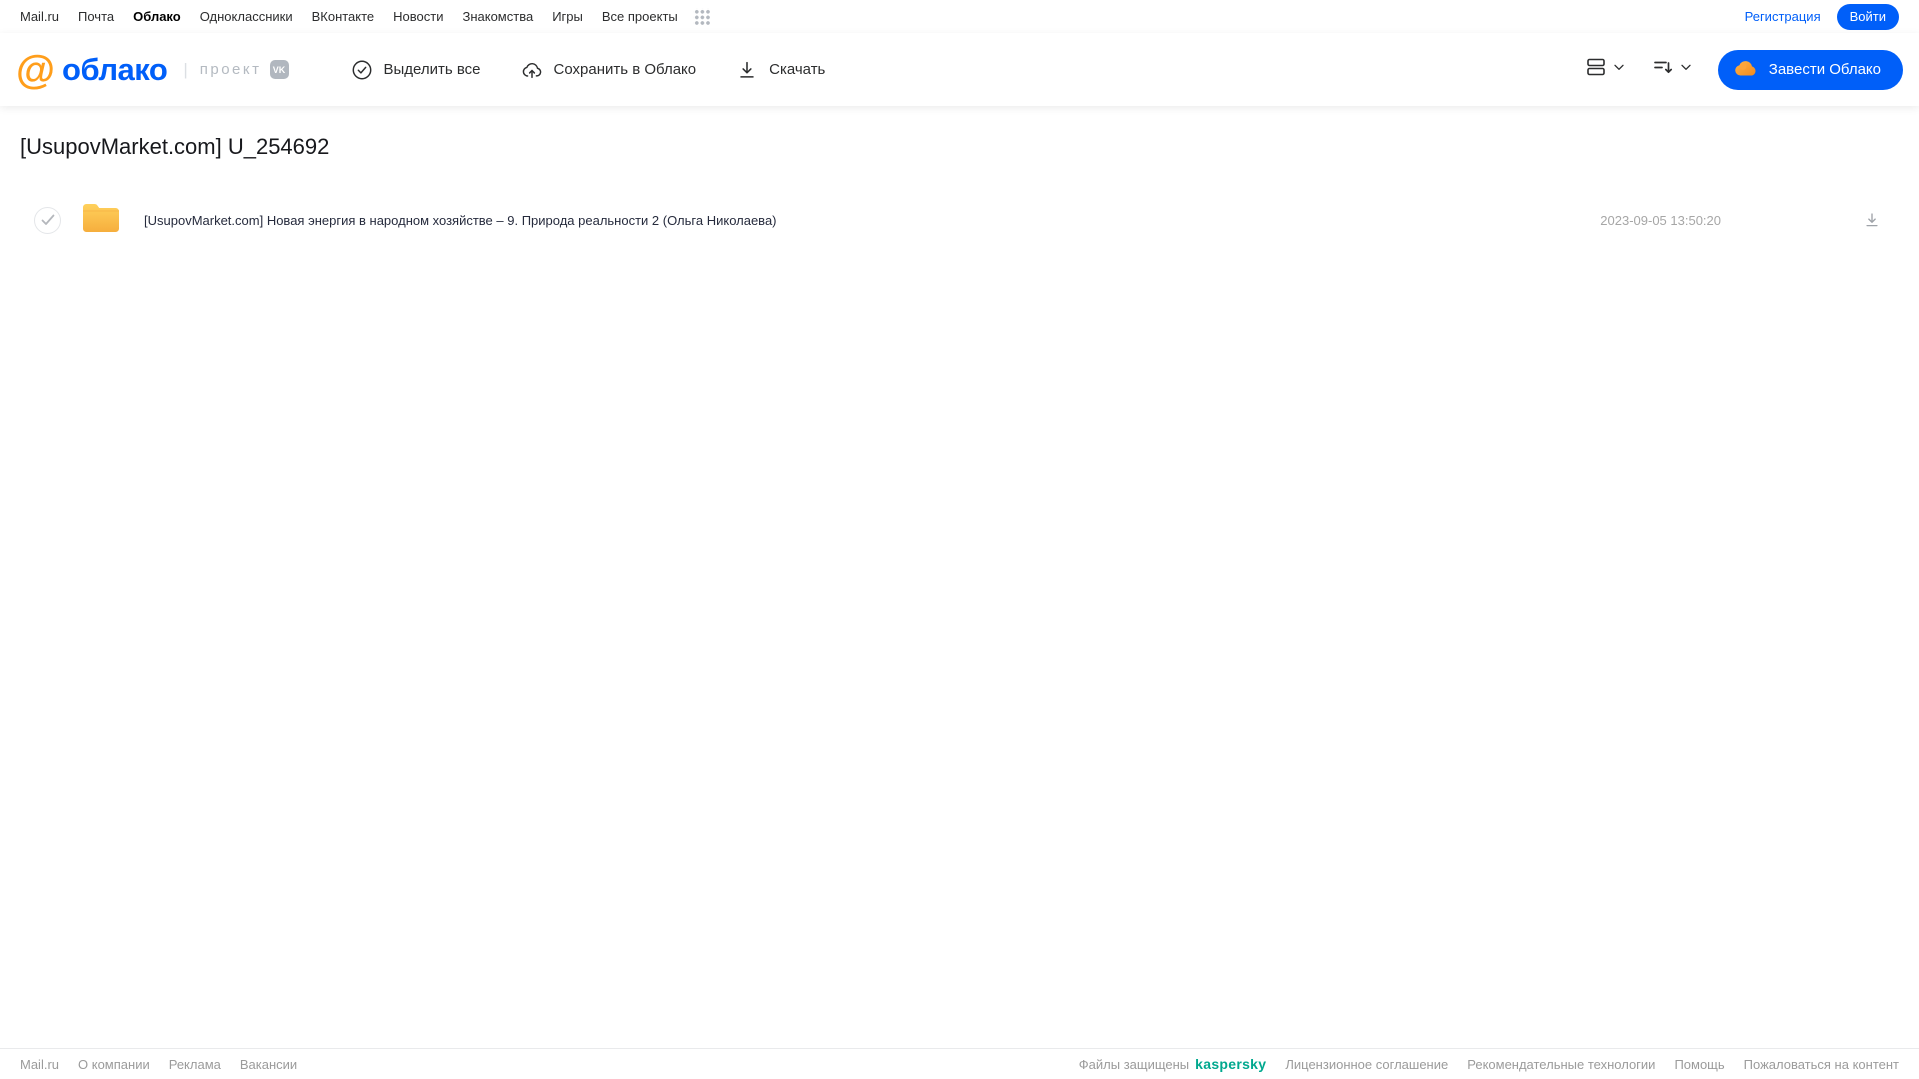  What do you see at coordinates (959, 69) in the screenshot?
I see `app-header: @ облако | проект vk Выделить все` at bounding box center [959, 69].